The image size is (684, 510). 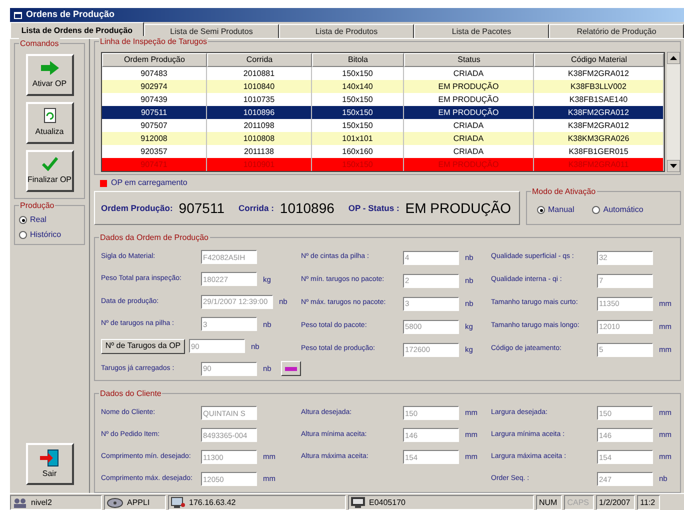 I want to click on status-text: APPLI, so click(x=138, y=502).